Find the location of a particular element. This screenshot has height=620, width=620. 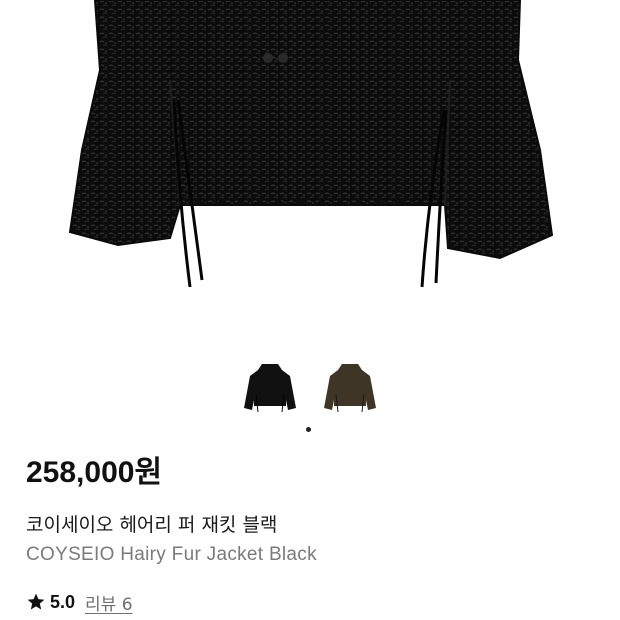

product-name-english: COYSEIO Hairy Fur Jacket Black is located at coordinates (171, 554).